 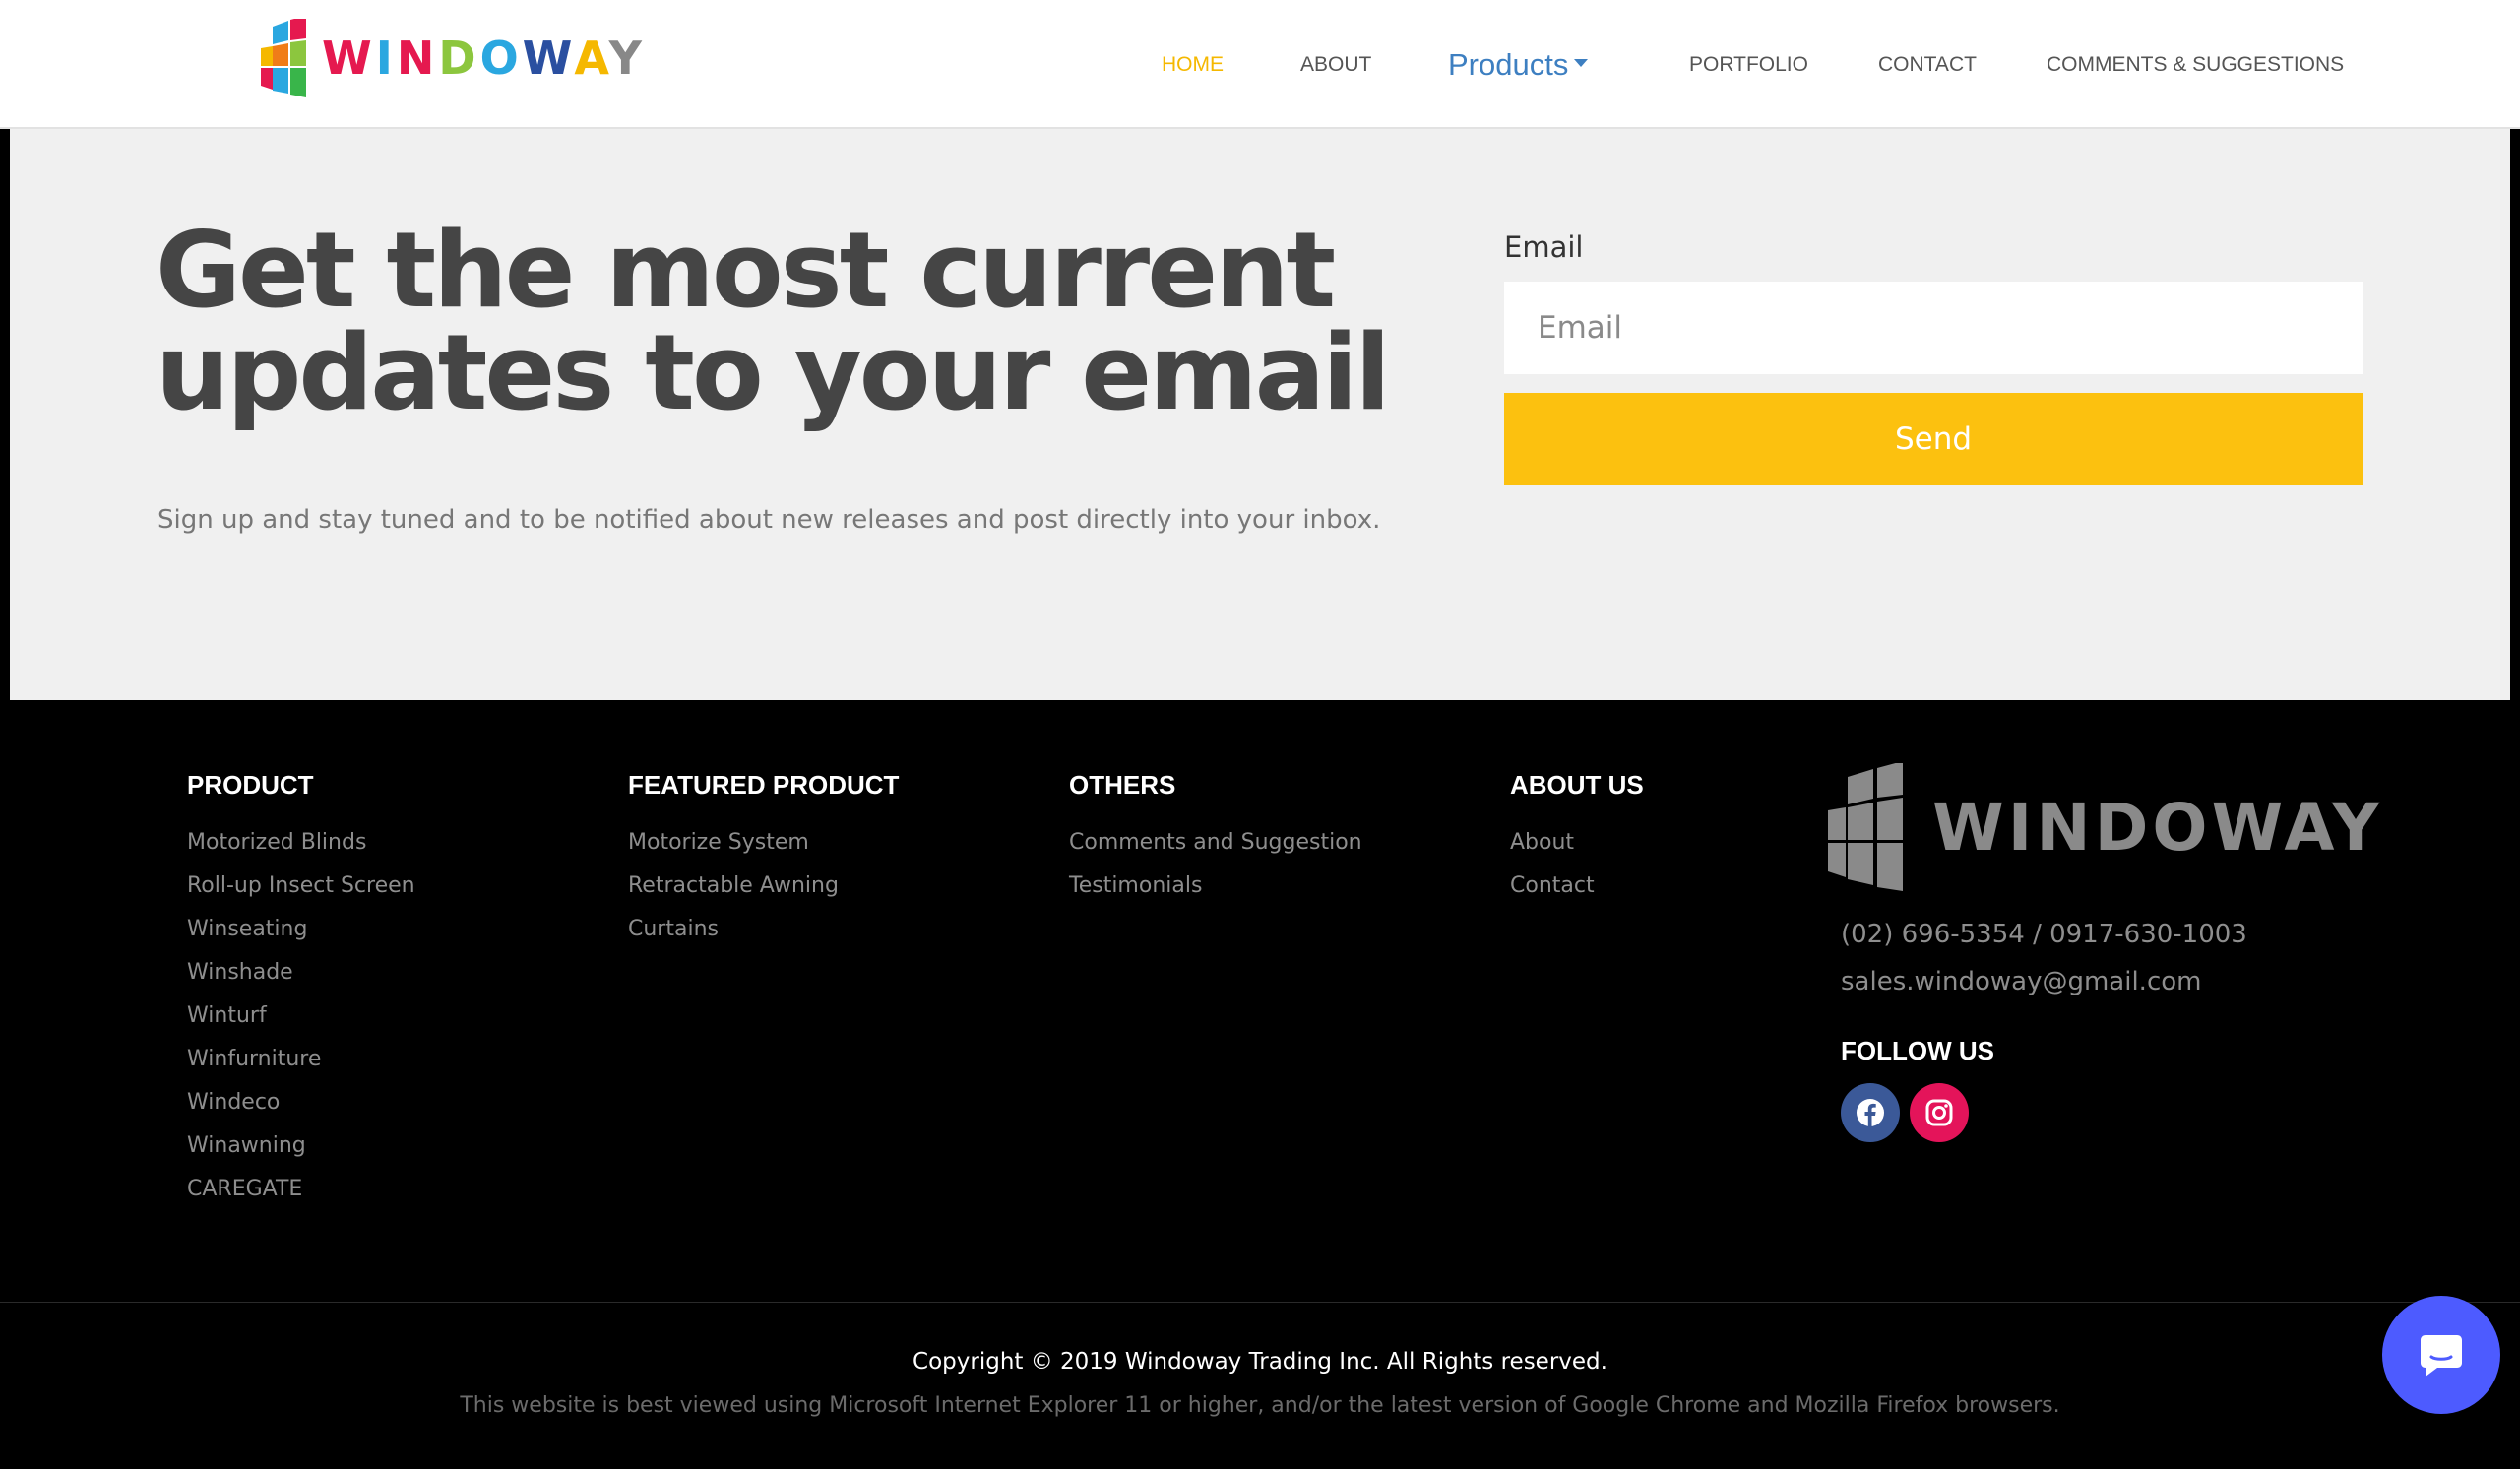 I want to click on instagram-icon, so click(x=1939, y=1113).